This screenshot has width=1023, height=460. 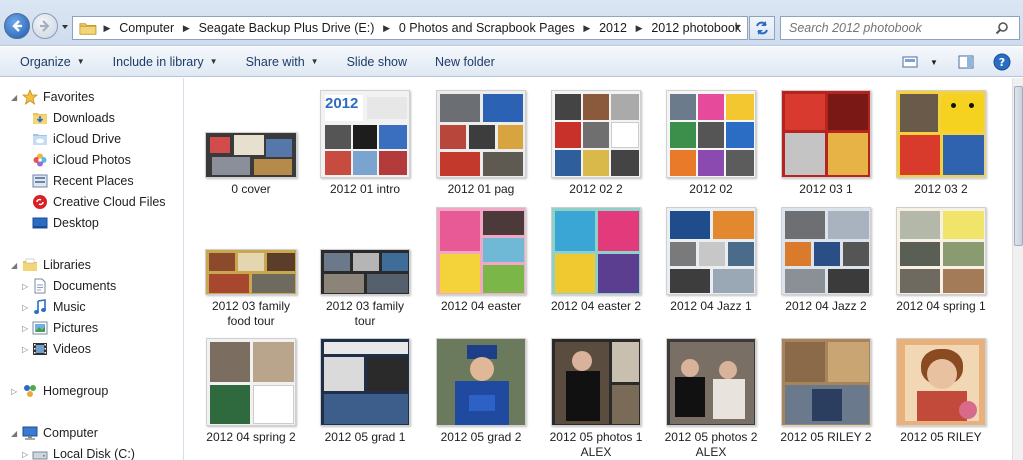 I want to click on view-icon, so click(x=910, y=62).